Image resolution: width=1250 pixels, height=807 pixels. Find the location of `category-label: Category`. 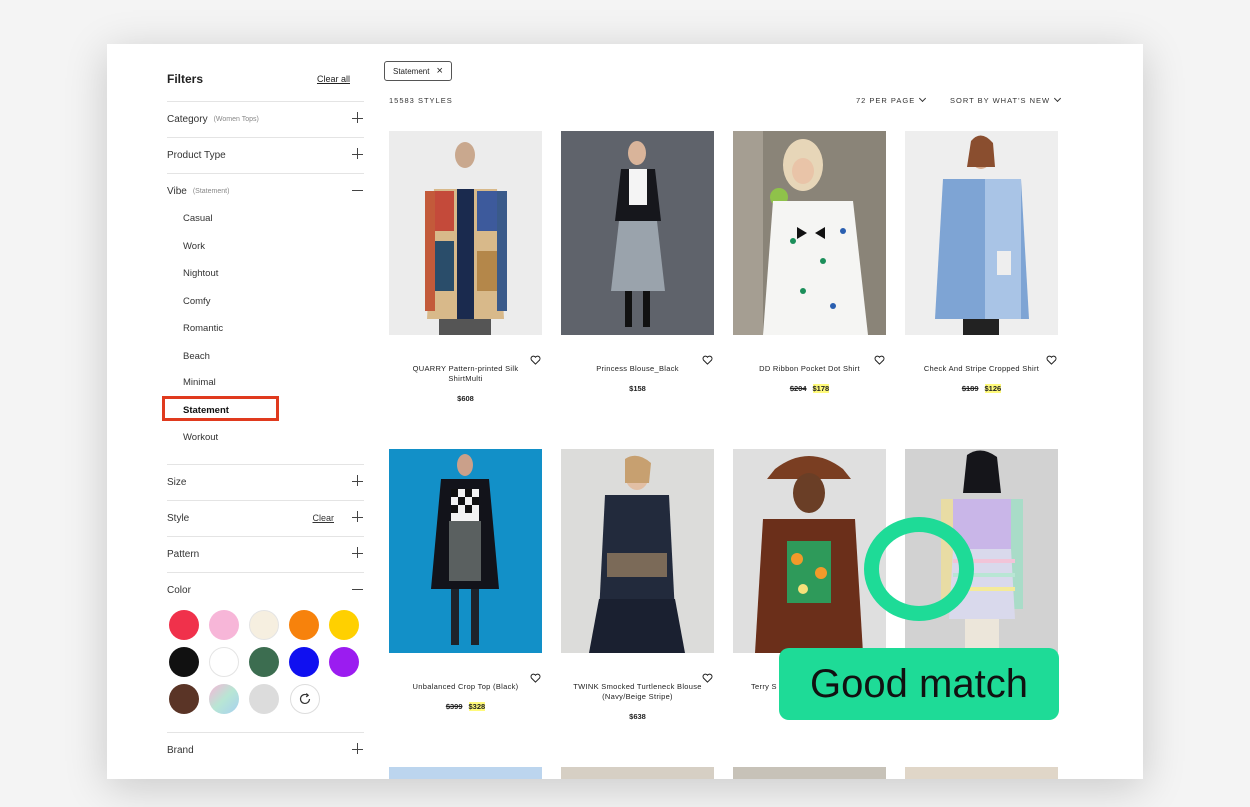

category-label: Category is located at coordinates (187, 119).